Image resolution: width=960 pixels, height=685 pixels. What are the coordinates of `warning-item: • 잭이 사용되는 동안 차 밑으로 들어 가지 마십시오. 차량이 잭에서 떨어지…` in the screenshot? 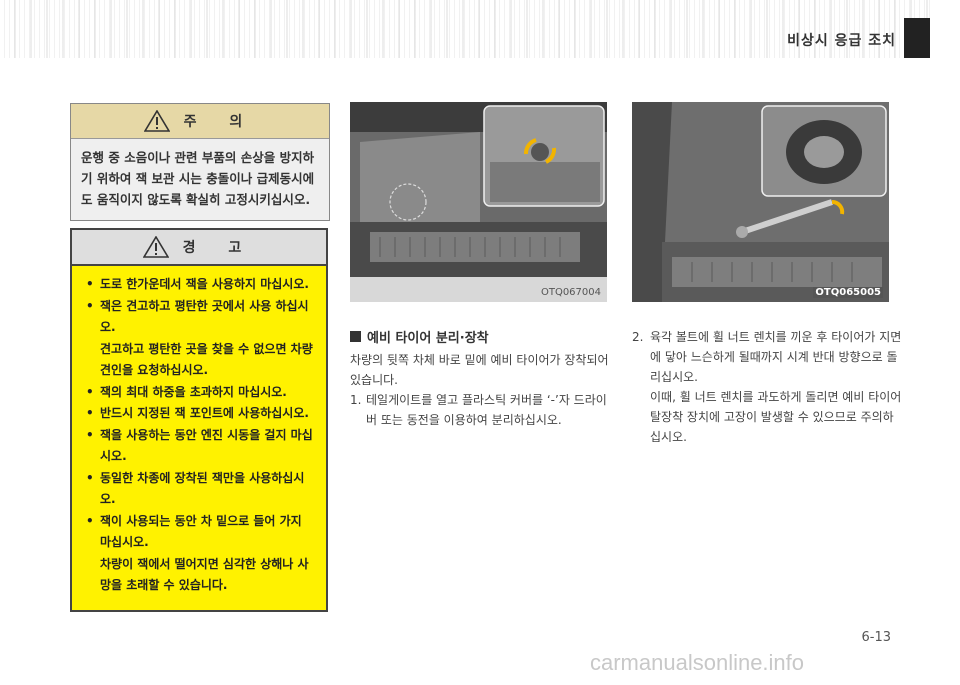 It's located at (201, 554).